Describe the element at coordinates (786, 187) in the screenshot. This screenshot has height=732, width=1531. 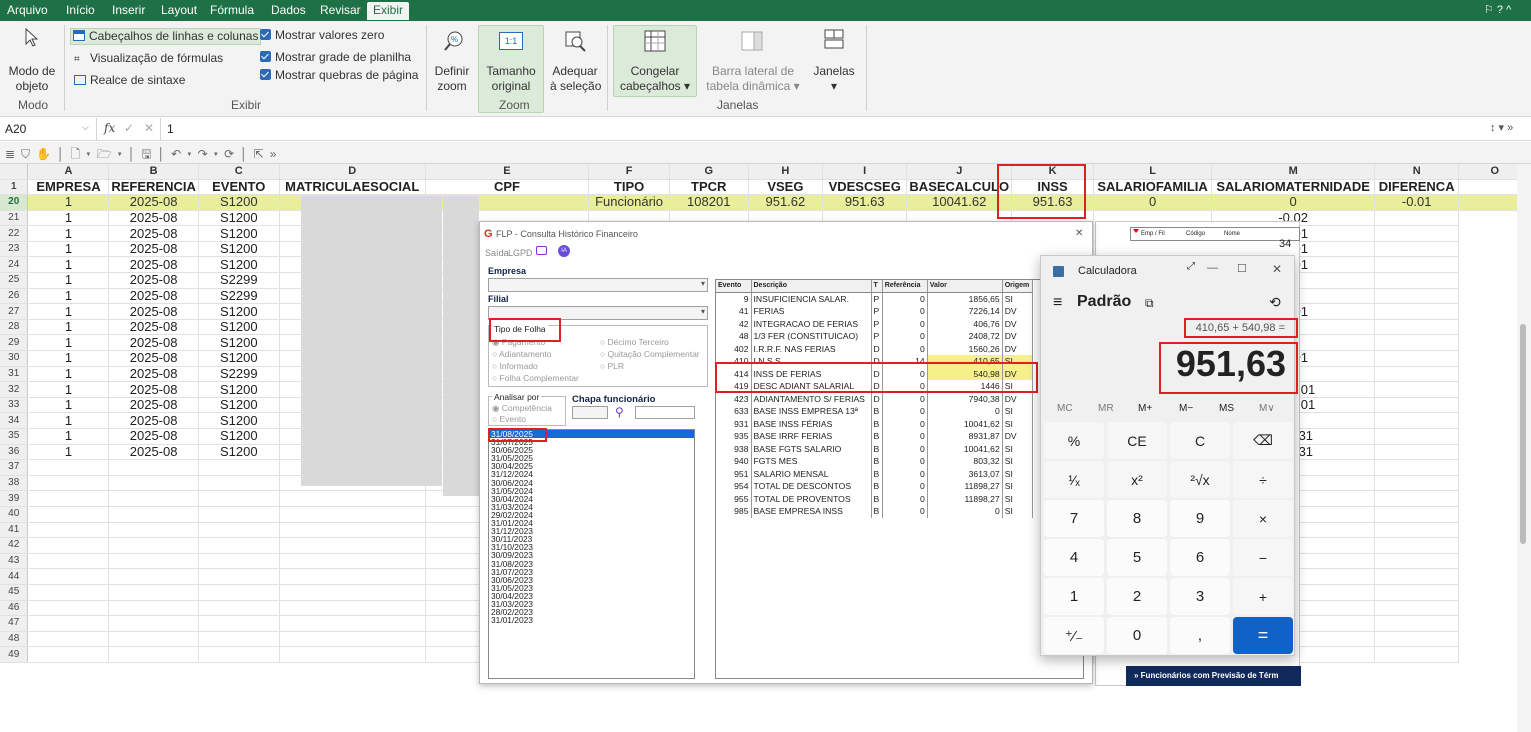
I see `cell: VSEG` at that location.